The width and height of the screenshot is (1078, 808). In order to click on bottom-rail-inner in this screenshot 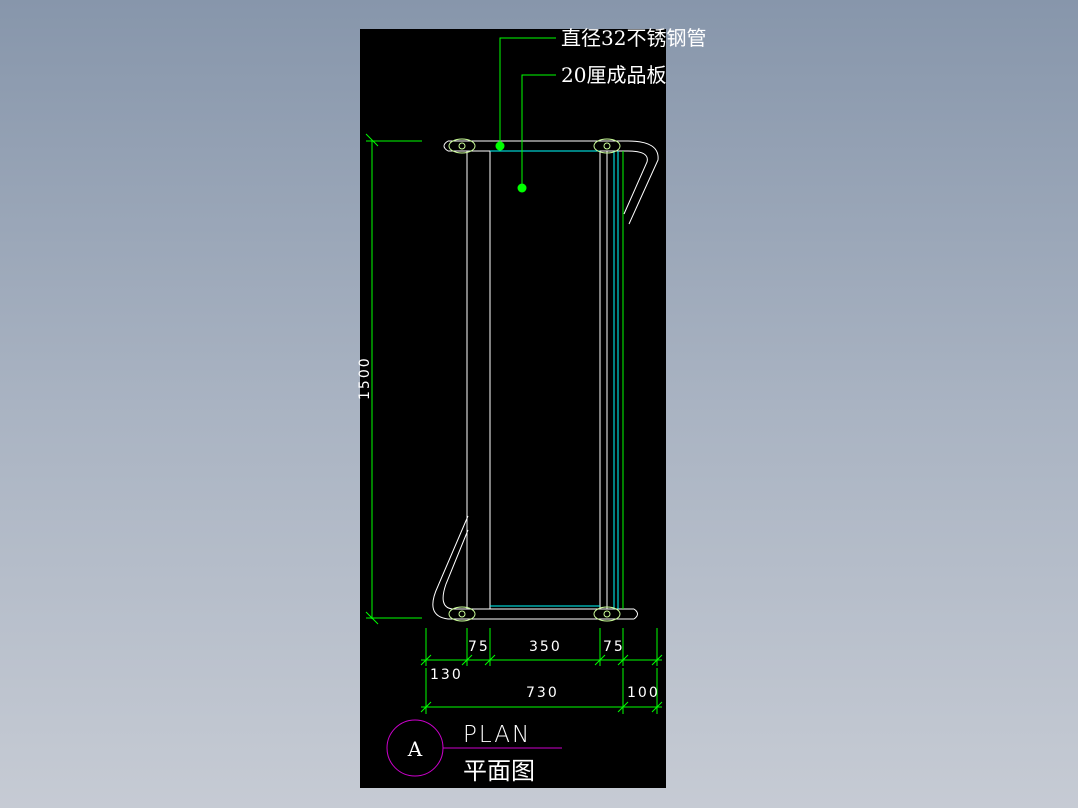, I will do `click(538, 569)`.